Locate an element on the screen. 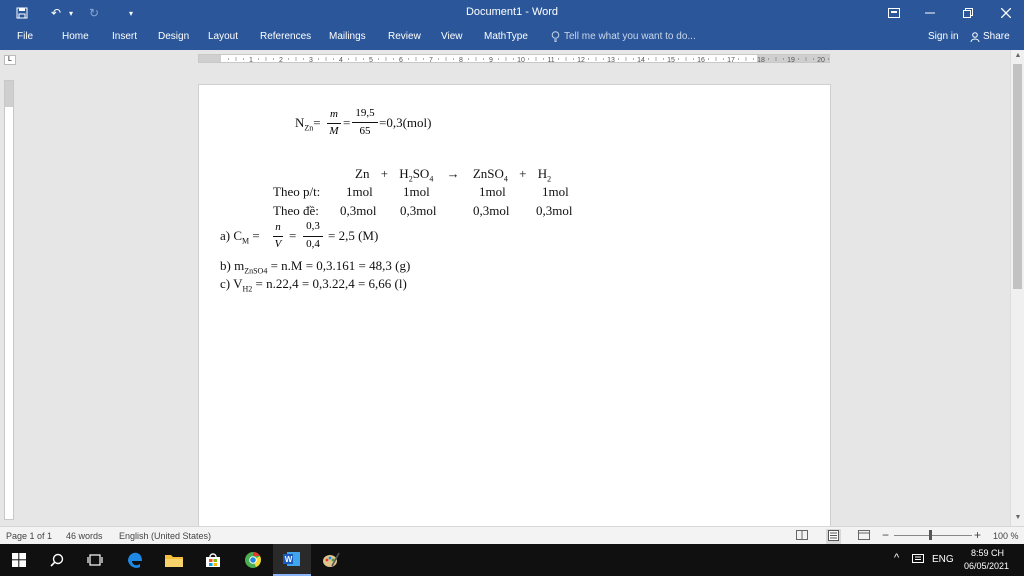 The height and width of the screenshot is (576, 1024). read-mode-icon is located at coordinates (802, 536).